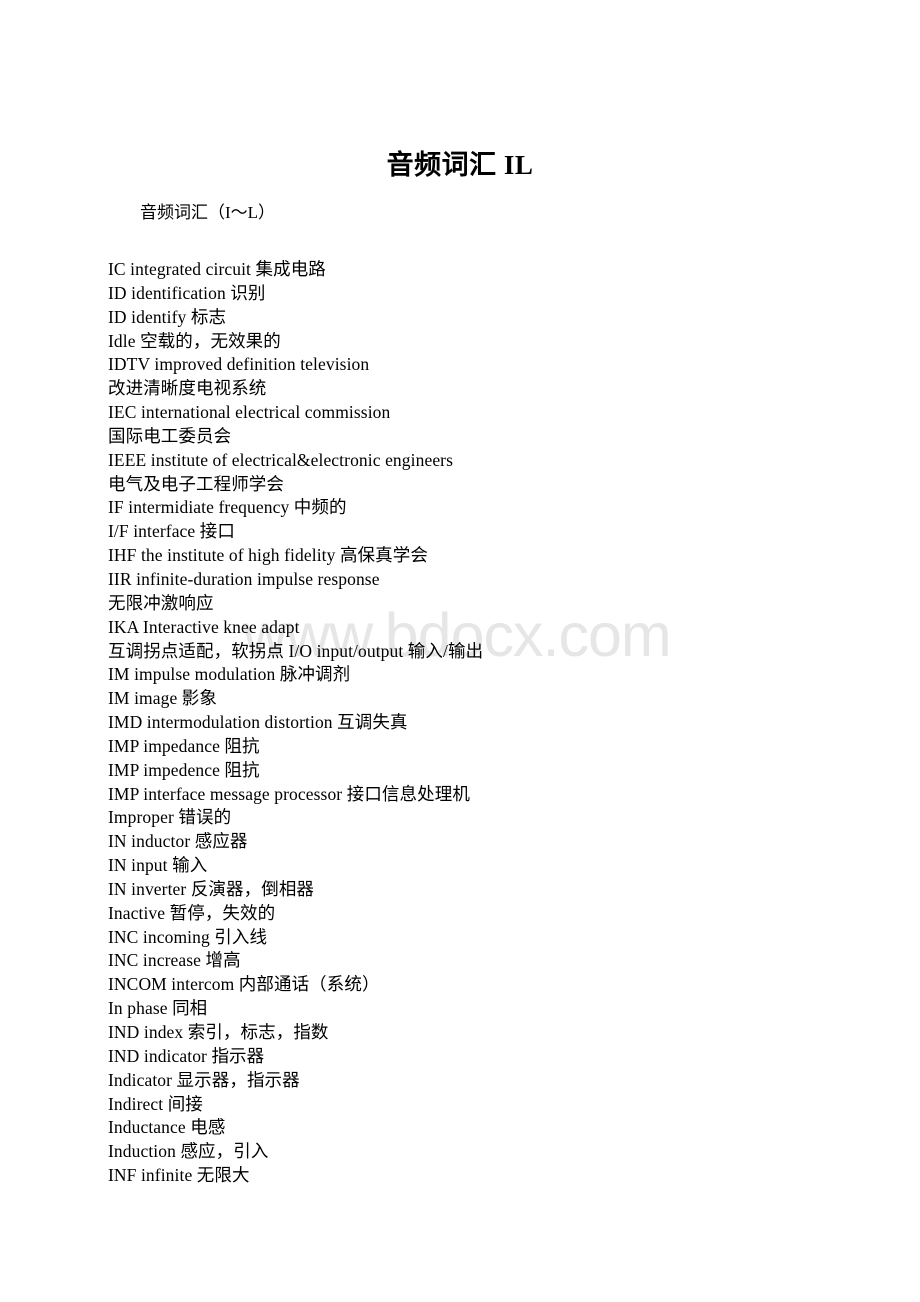 This screenshot has width=920, height=1302. I want to click on glossary-line: INF infinite 无限大, so click(179, 1175).